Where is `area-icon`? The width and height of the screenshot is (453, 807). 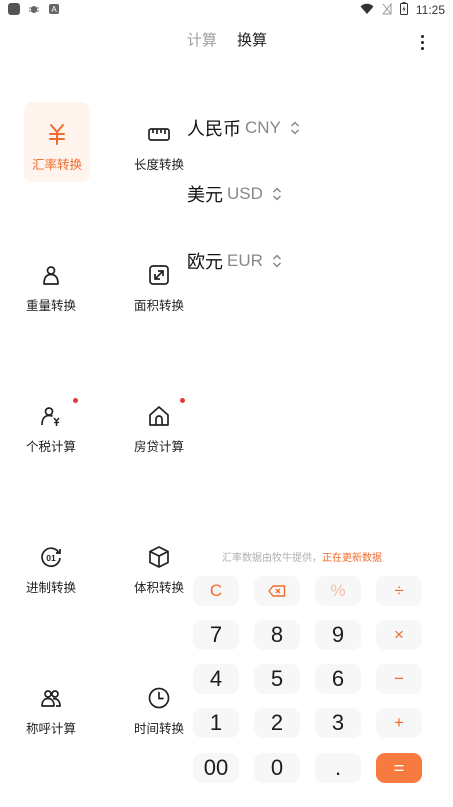
area-icon is located at coordinates (159, 275).